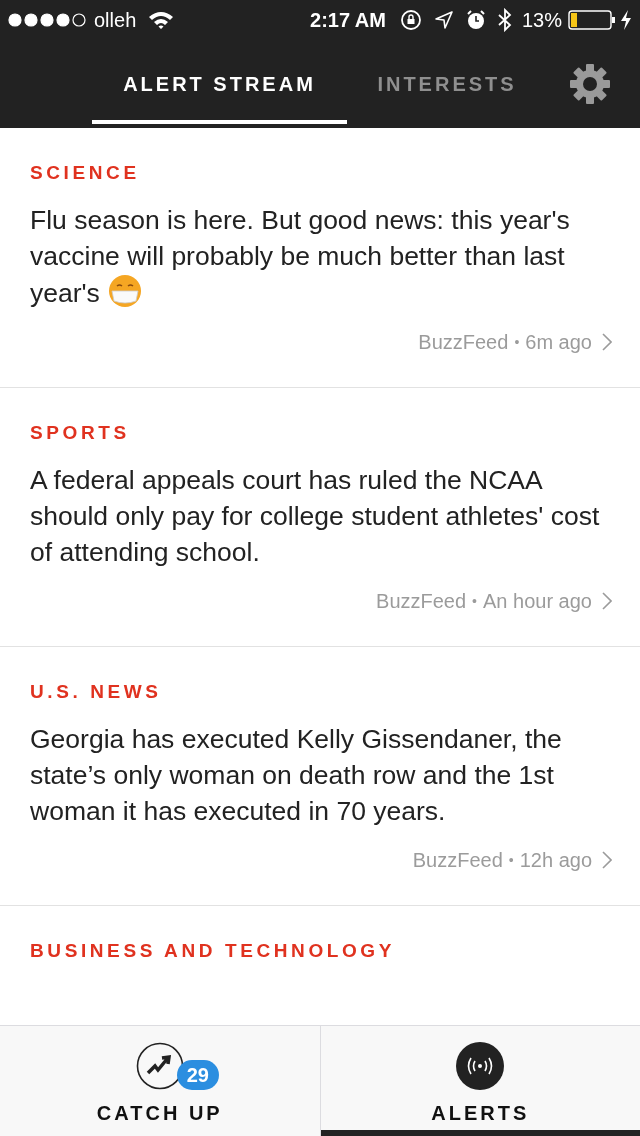 The height and width of the screenshot is (1136, 640). What do you see at coordinates (537, 601) in the screenshot?
I see `alert-time: An hour ago` at bounding box center [537, 601].